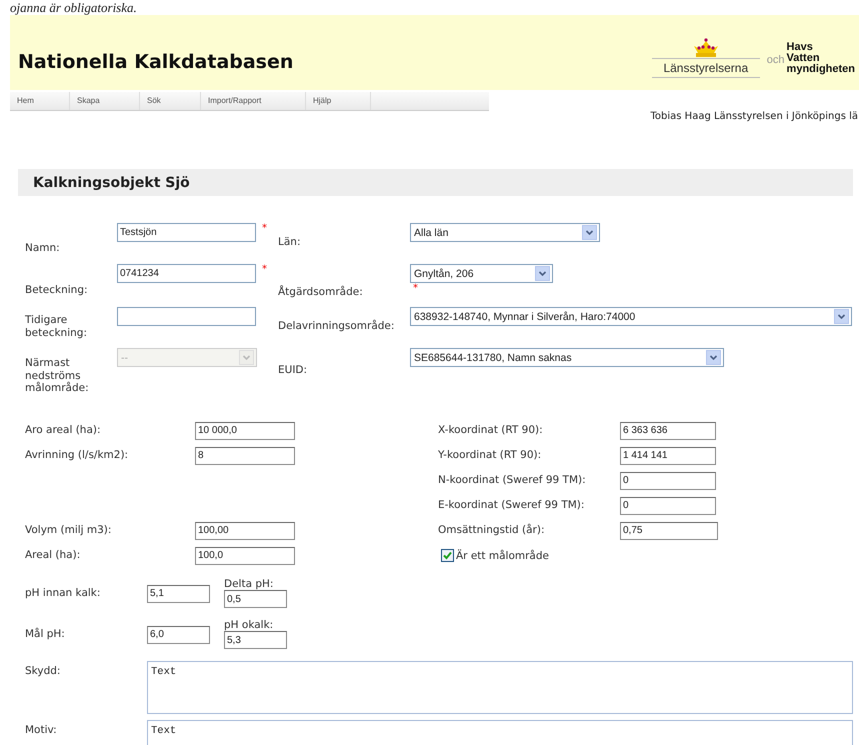  Describe the element at coordinates (255, 640) in the screenshot. I see `text-field: 5,3` at that location.